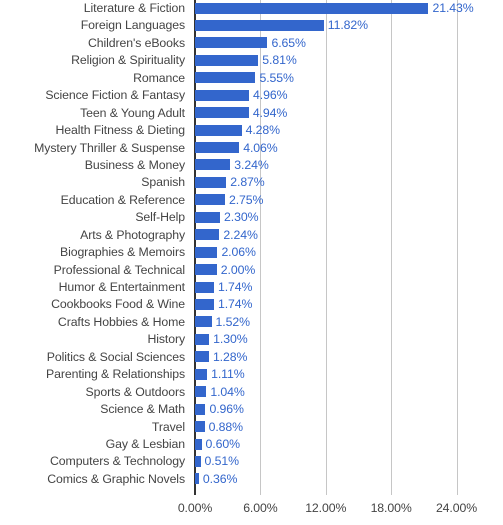  I want to click on bar-value-label: 2.00%, so click(238, 269).